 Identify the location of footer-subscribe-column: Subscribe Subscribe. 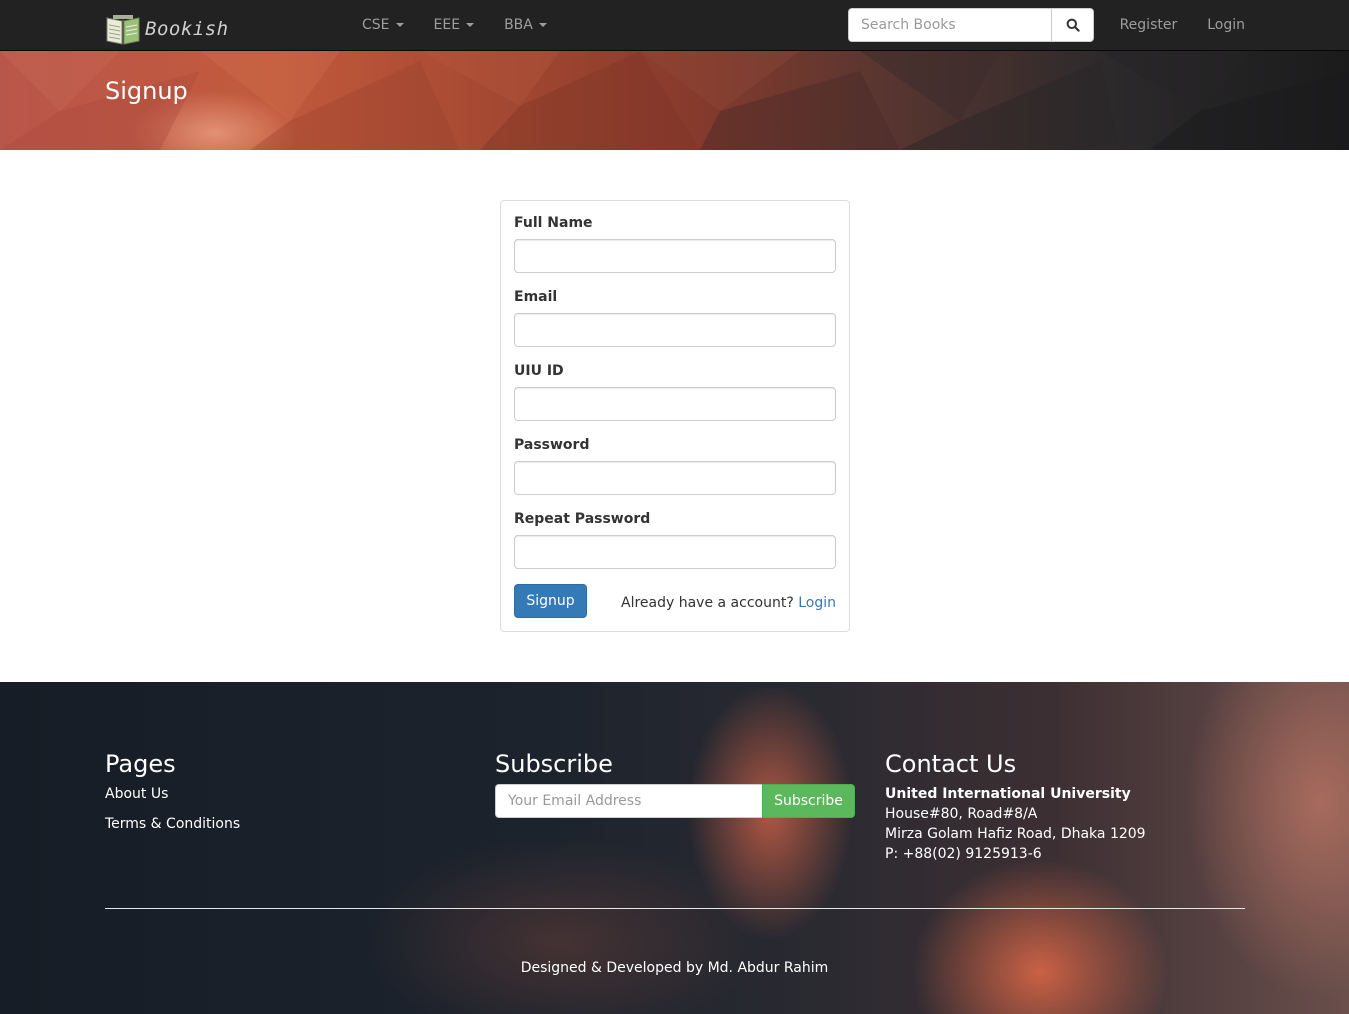
(675, 784).